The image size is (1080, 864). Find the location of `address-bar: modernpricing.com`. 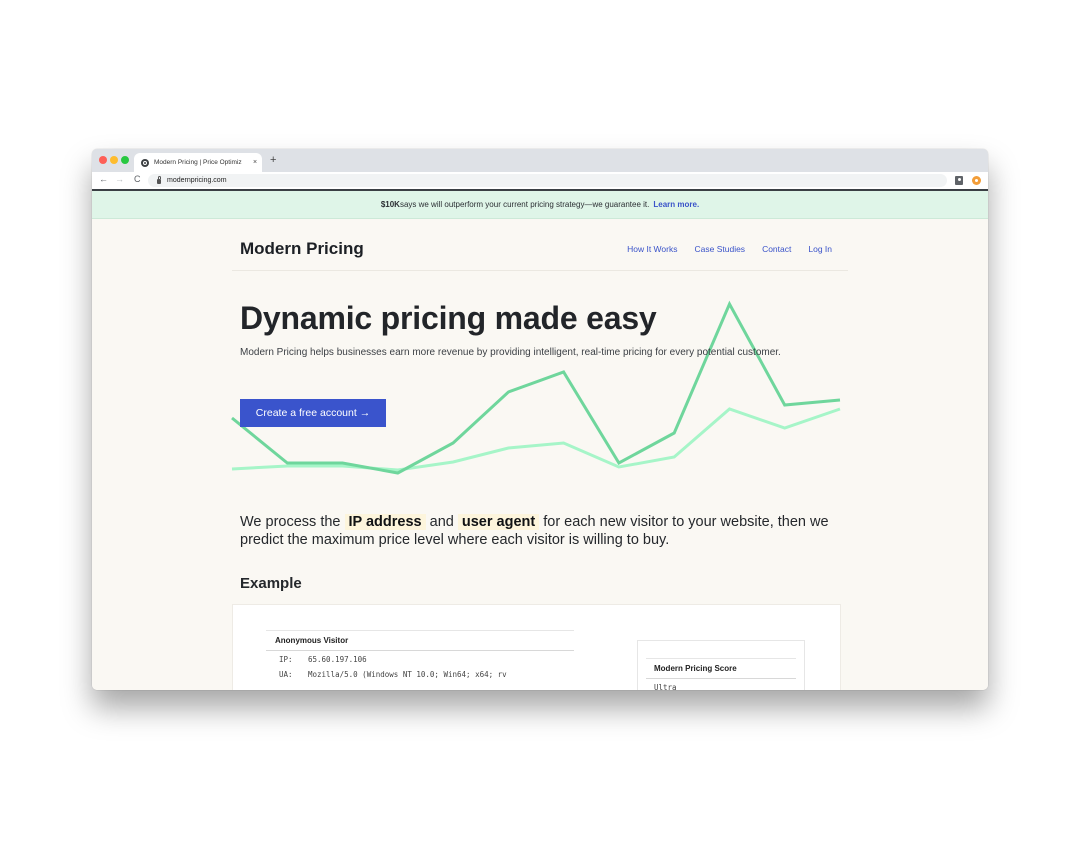

address-bar: modernpricing.com is located at coordinates (547, 180).